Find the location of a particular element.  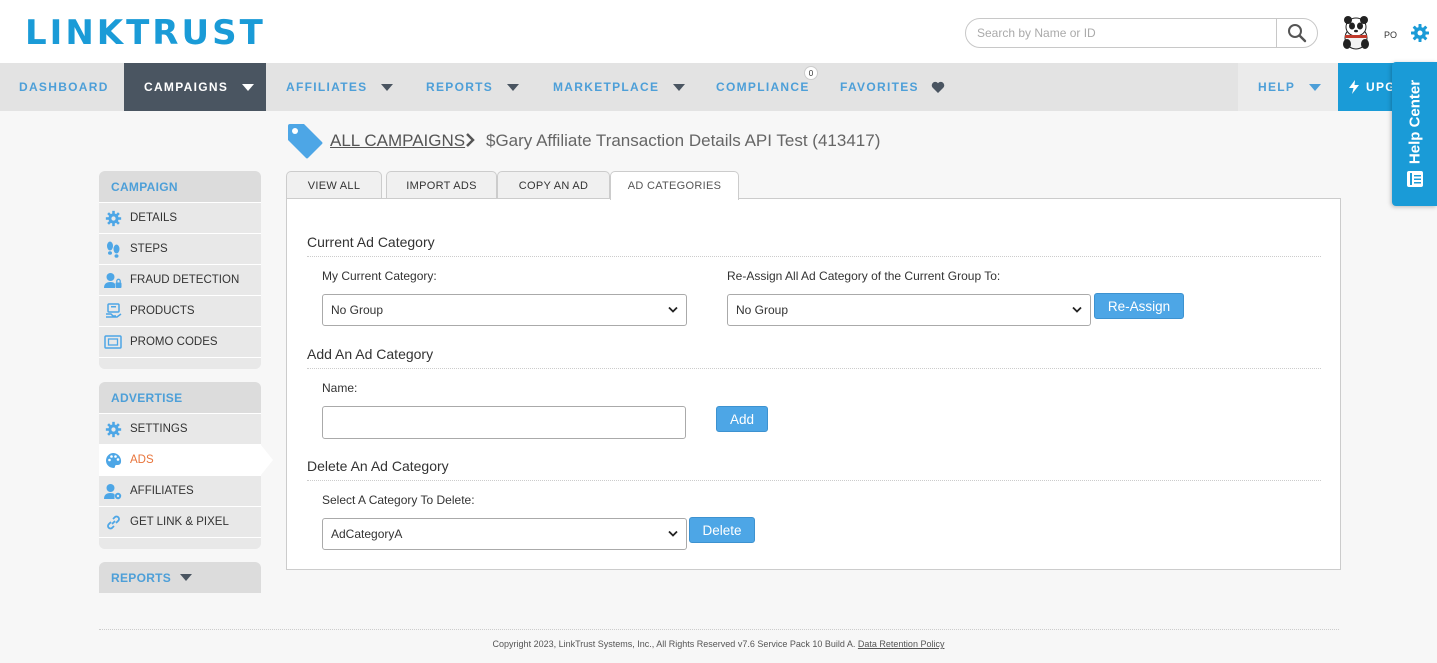

sidebar-reports-section: REPORTS is located at coordinates (180, 577).